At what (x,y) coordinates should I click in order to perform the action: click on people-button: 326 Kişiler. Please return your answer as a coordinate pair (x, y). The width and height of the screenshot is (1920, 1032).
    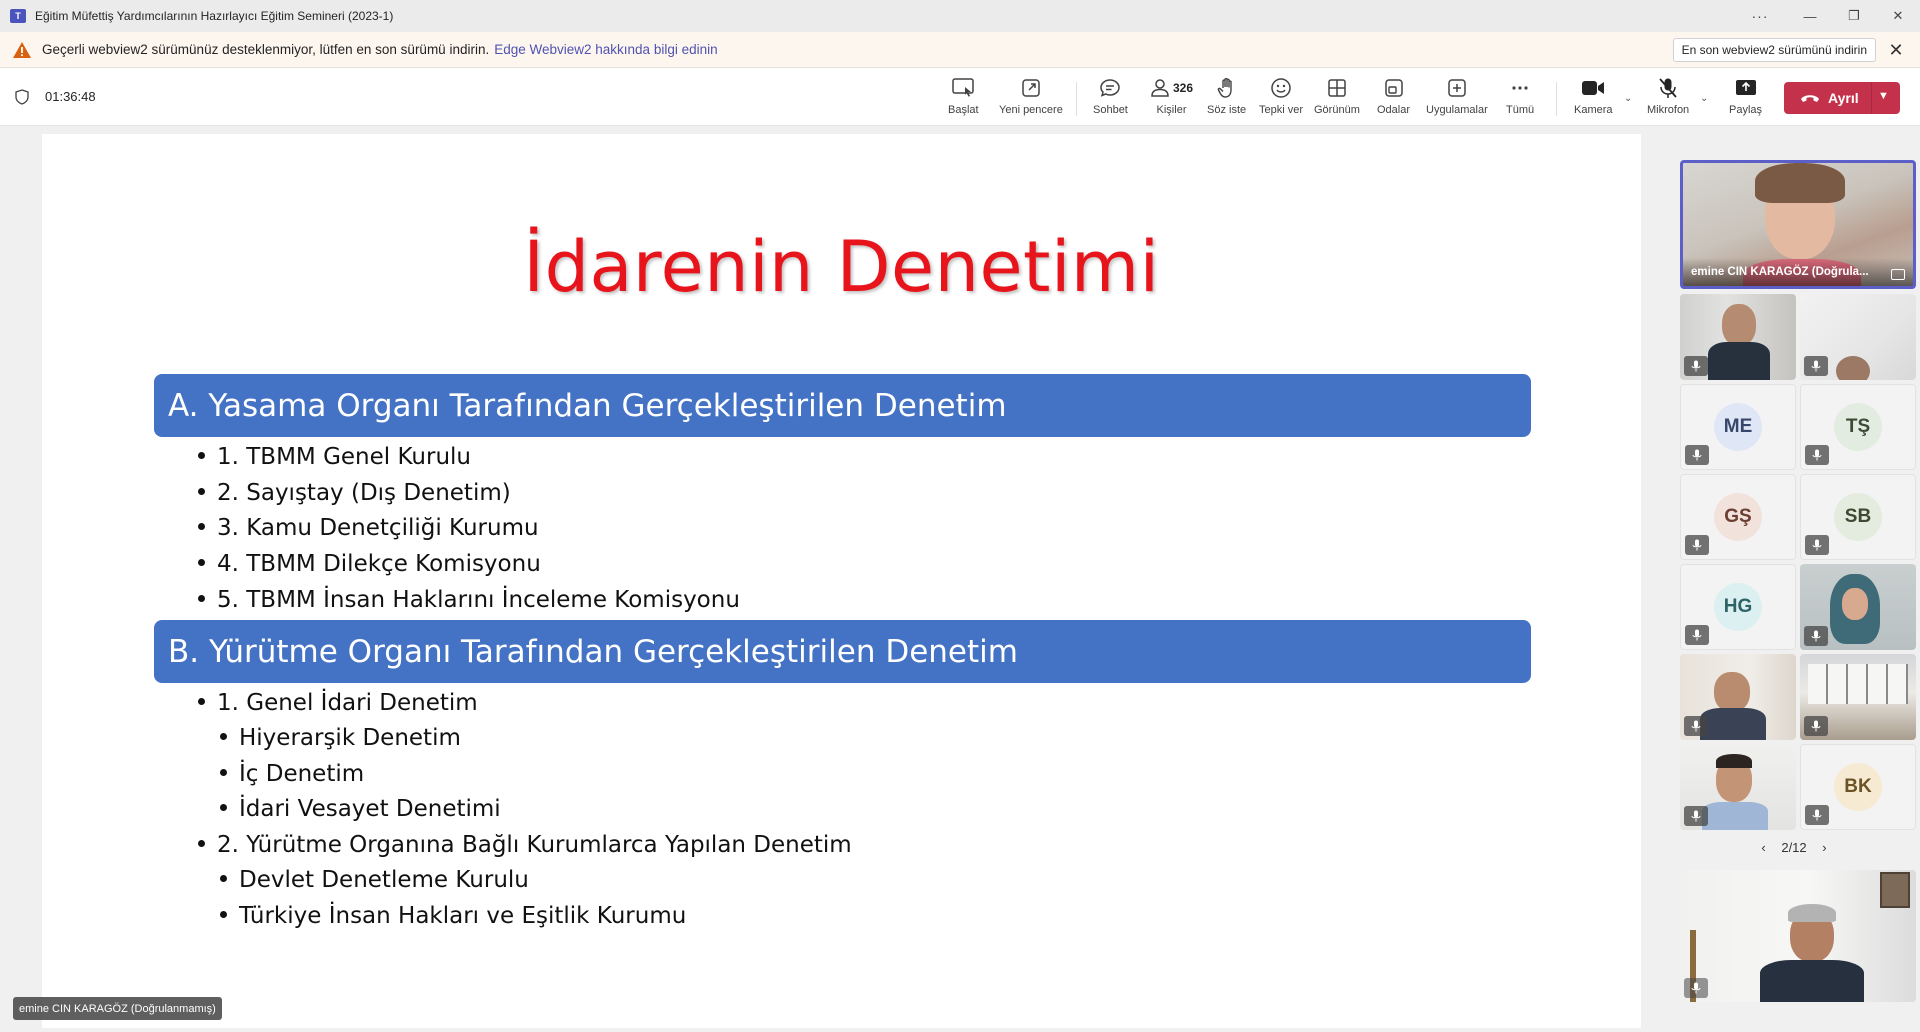
    Looking at the image, I should click on (1171, 98).